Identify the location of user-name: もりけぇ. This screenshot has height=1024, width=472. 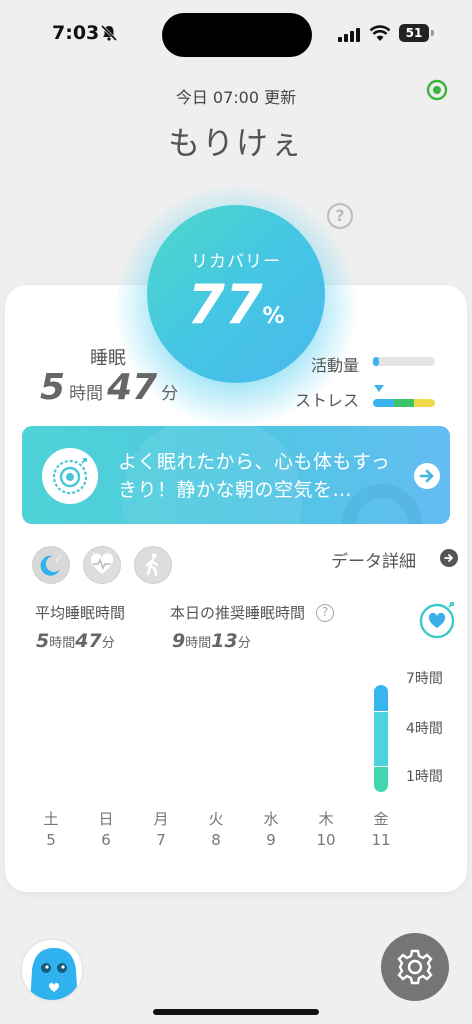
(235, 143).